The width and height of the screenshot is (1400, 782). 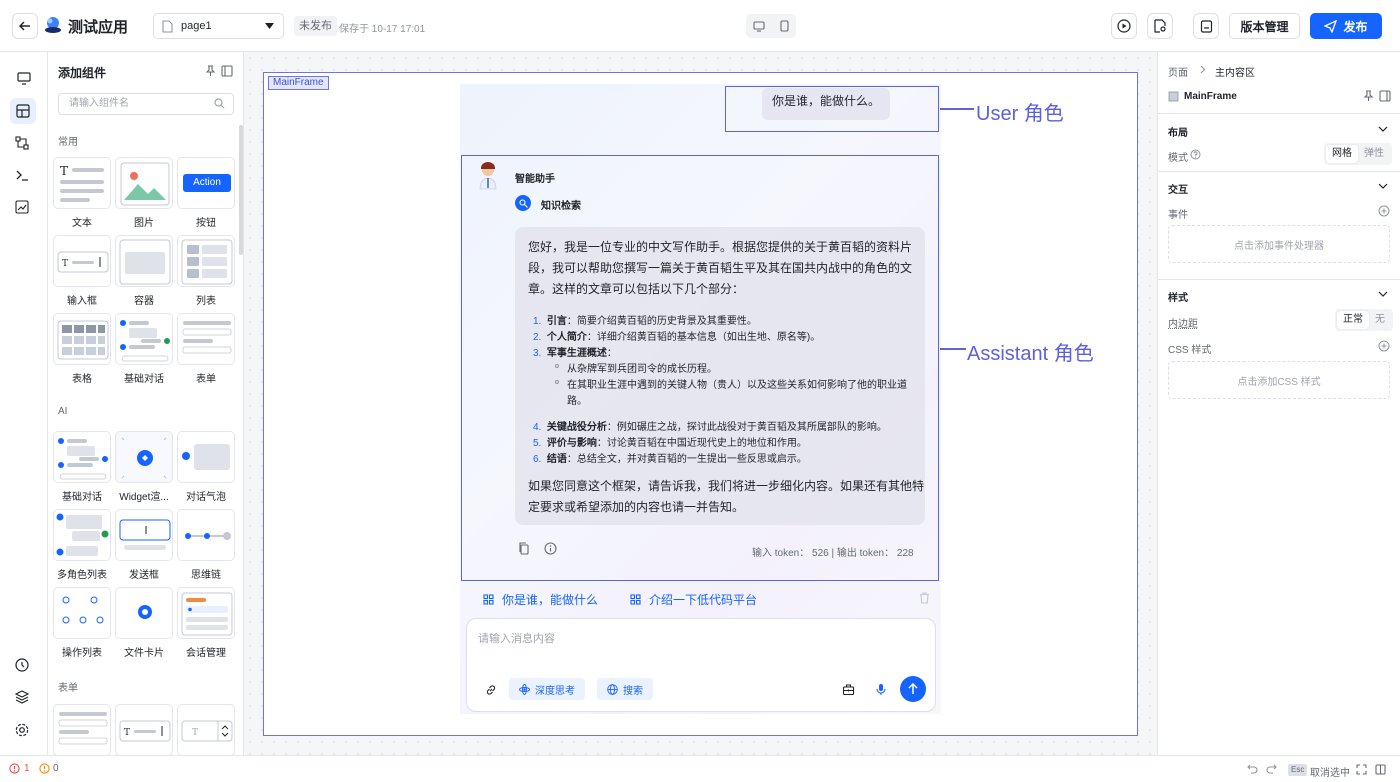 What do you see at coordinates (206, 535) in the screenshot?
I see `component-card-thought-chain` at bounding box center [206, 535].